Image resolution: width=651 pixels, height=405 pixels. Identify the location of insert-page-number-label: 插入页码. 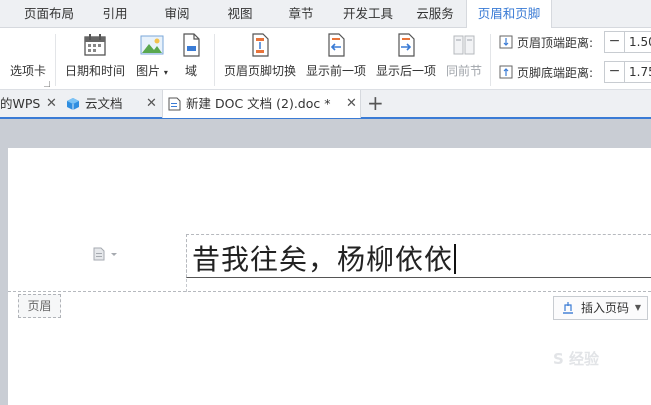
(605, 308).